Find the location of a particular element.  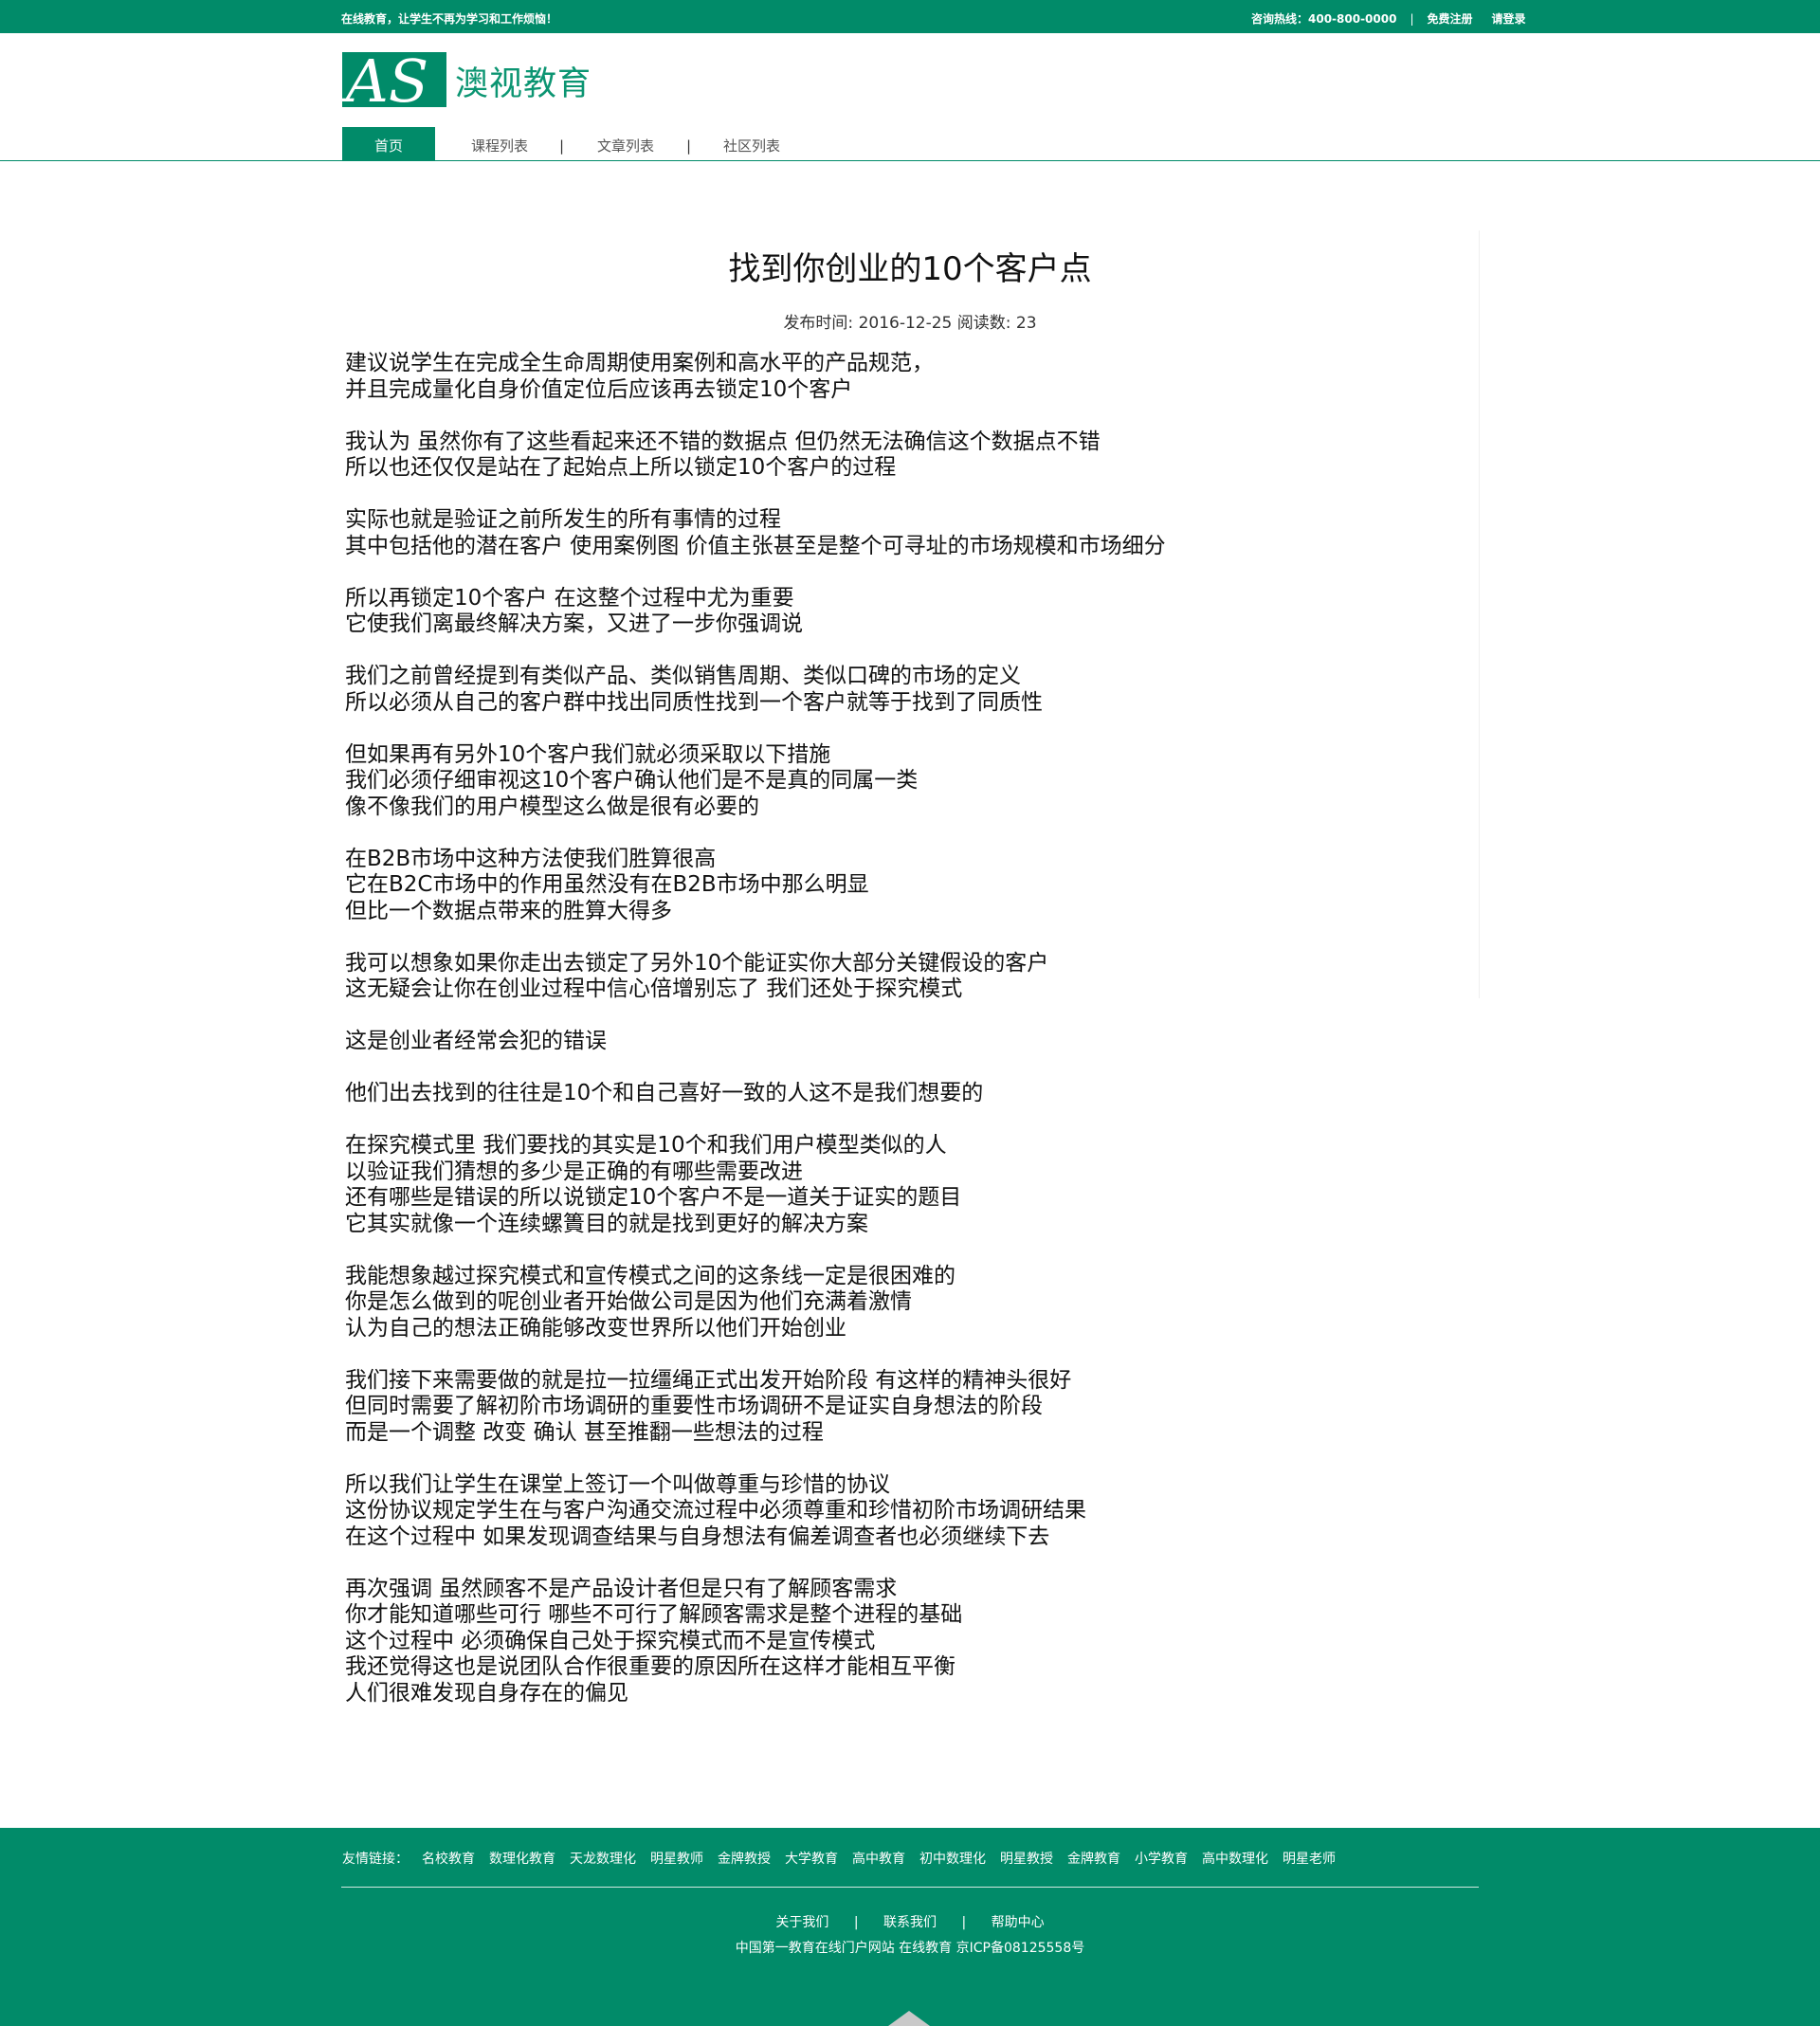

nav-community: 社区列表 is located at coordinates (752, 143).